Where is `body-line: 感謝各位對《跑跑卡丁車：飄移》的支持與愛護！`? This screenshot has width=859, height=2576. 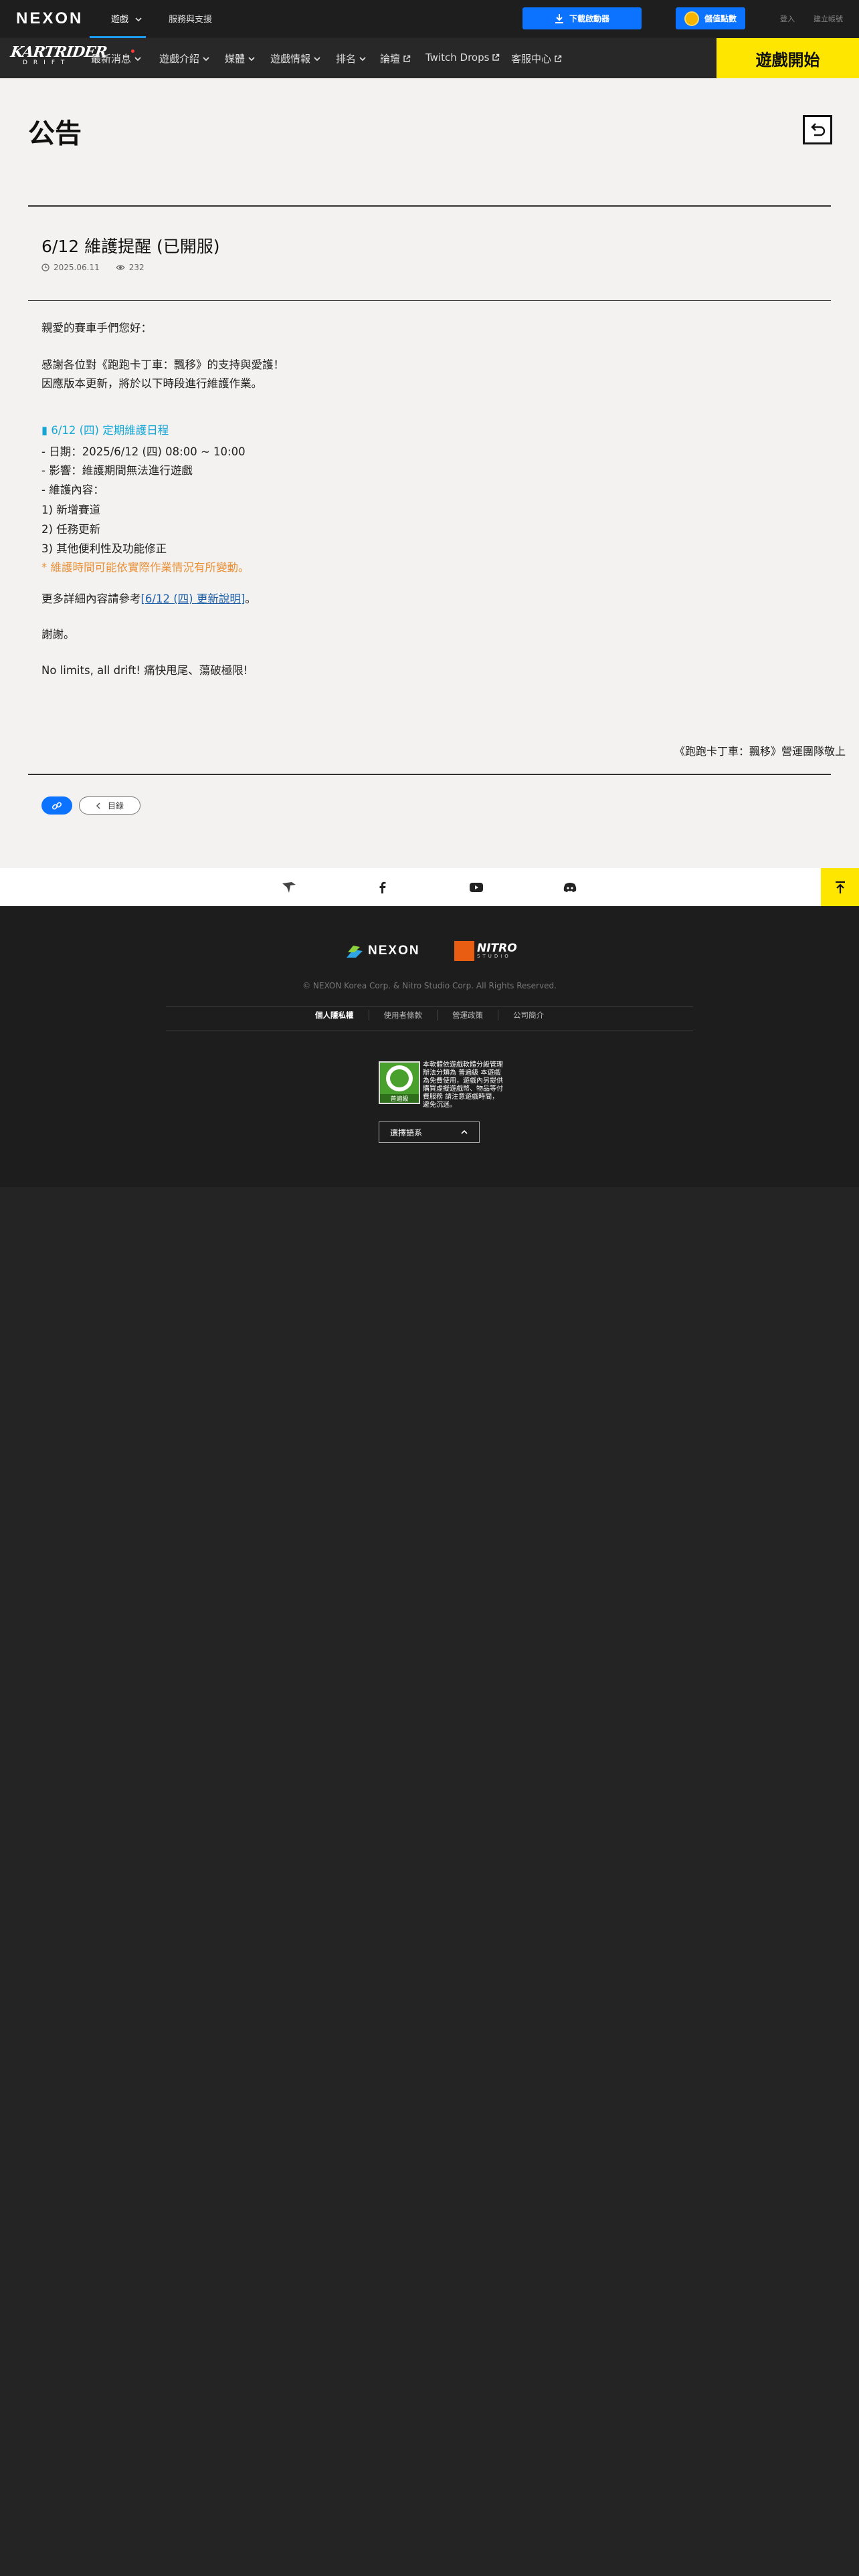
body-line: 感謝各位對《跑跑卡丁車：飄移》的支持與愛護！ is located at coordinates (162, 365).